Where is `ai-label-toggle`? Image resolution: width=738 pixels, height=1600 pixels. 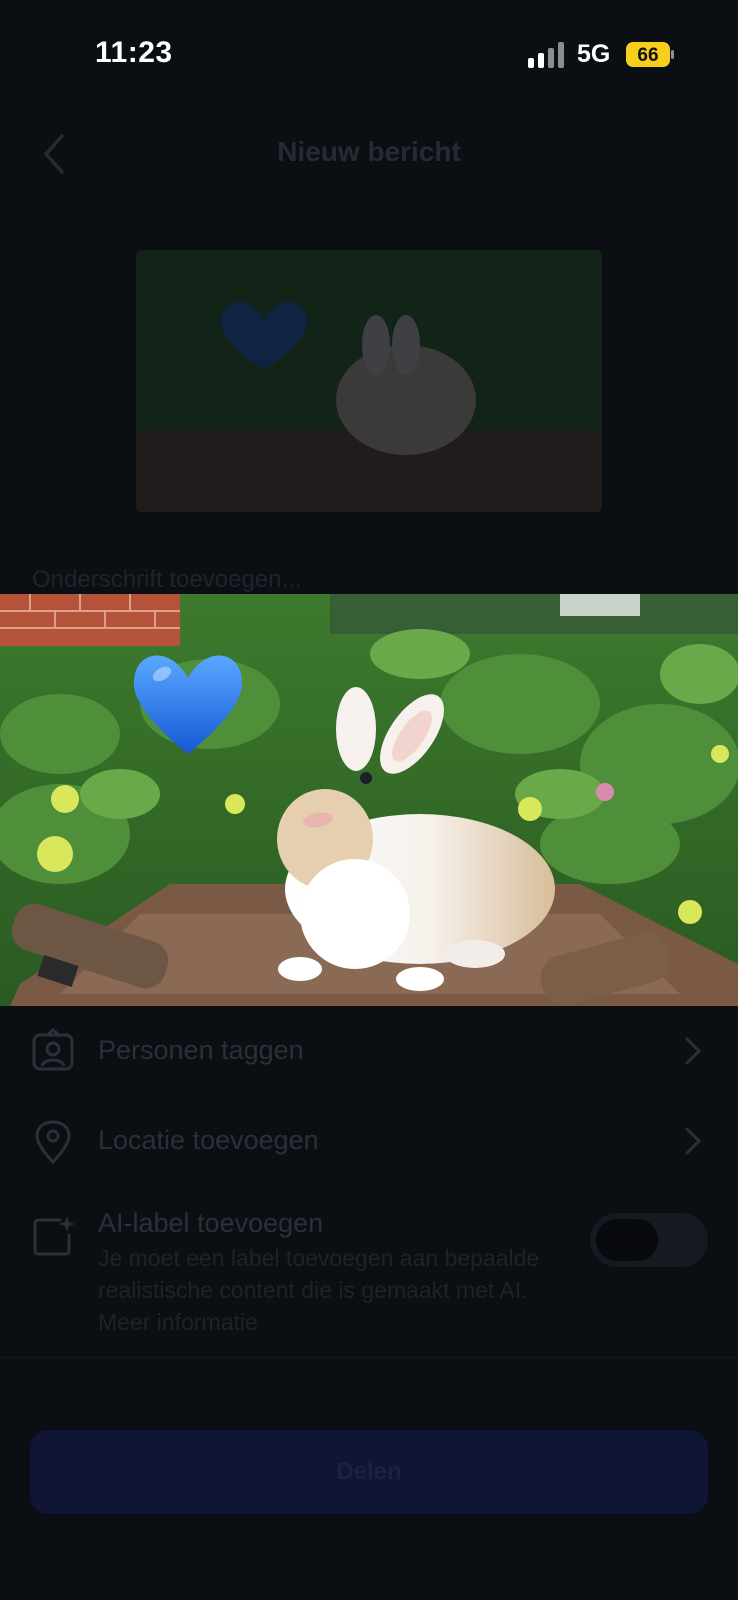 ai-label-toggle is located at coordinates (649, 1240).